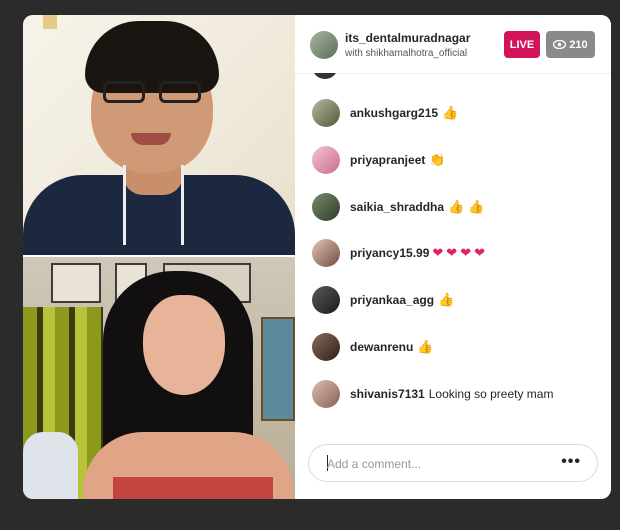  I want to click on comment-item: priyancy15.99 ❤ ❤ ❤ ❤, so click(398, 253).